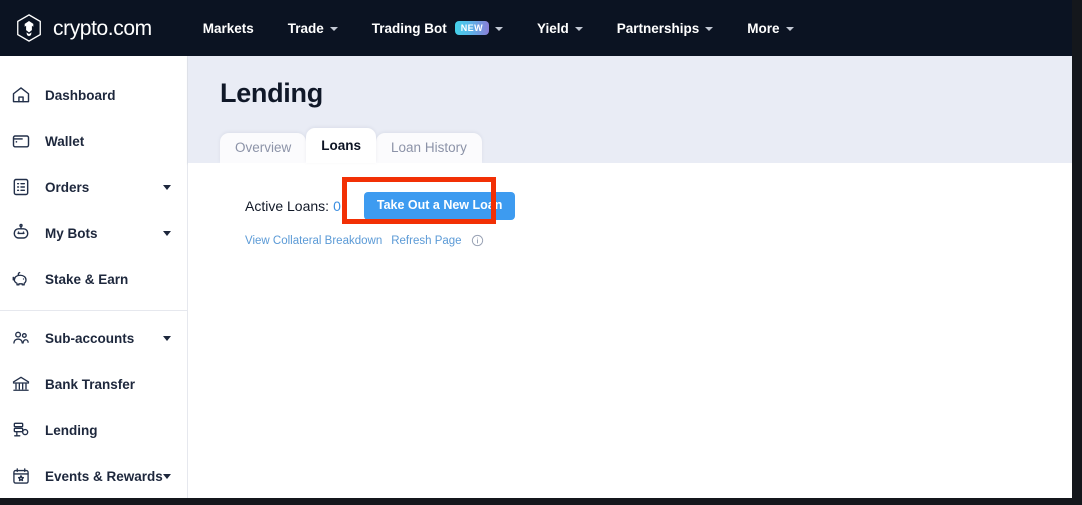 The height and width of the screenshot is (505, 1082). I want to click on sidebar-item-my-bots: My Bots, so click(93, 233).